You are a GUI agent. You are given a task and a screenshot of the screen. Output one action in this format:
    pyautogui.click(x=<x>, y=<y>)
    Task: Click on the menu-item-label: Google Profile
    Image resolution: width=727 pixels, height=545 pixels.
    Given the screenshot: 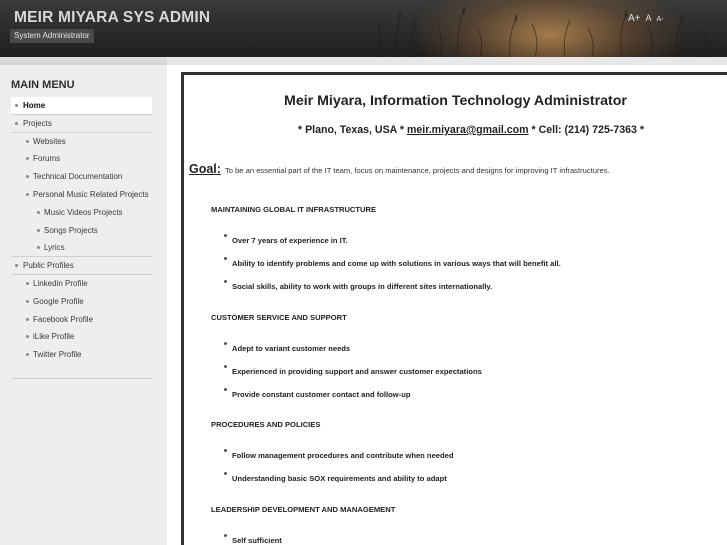 What is the action you would take?
    pyautogui.click(x=58, y=301)
    